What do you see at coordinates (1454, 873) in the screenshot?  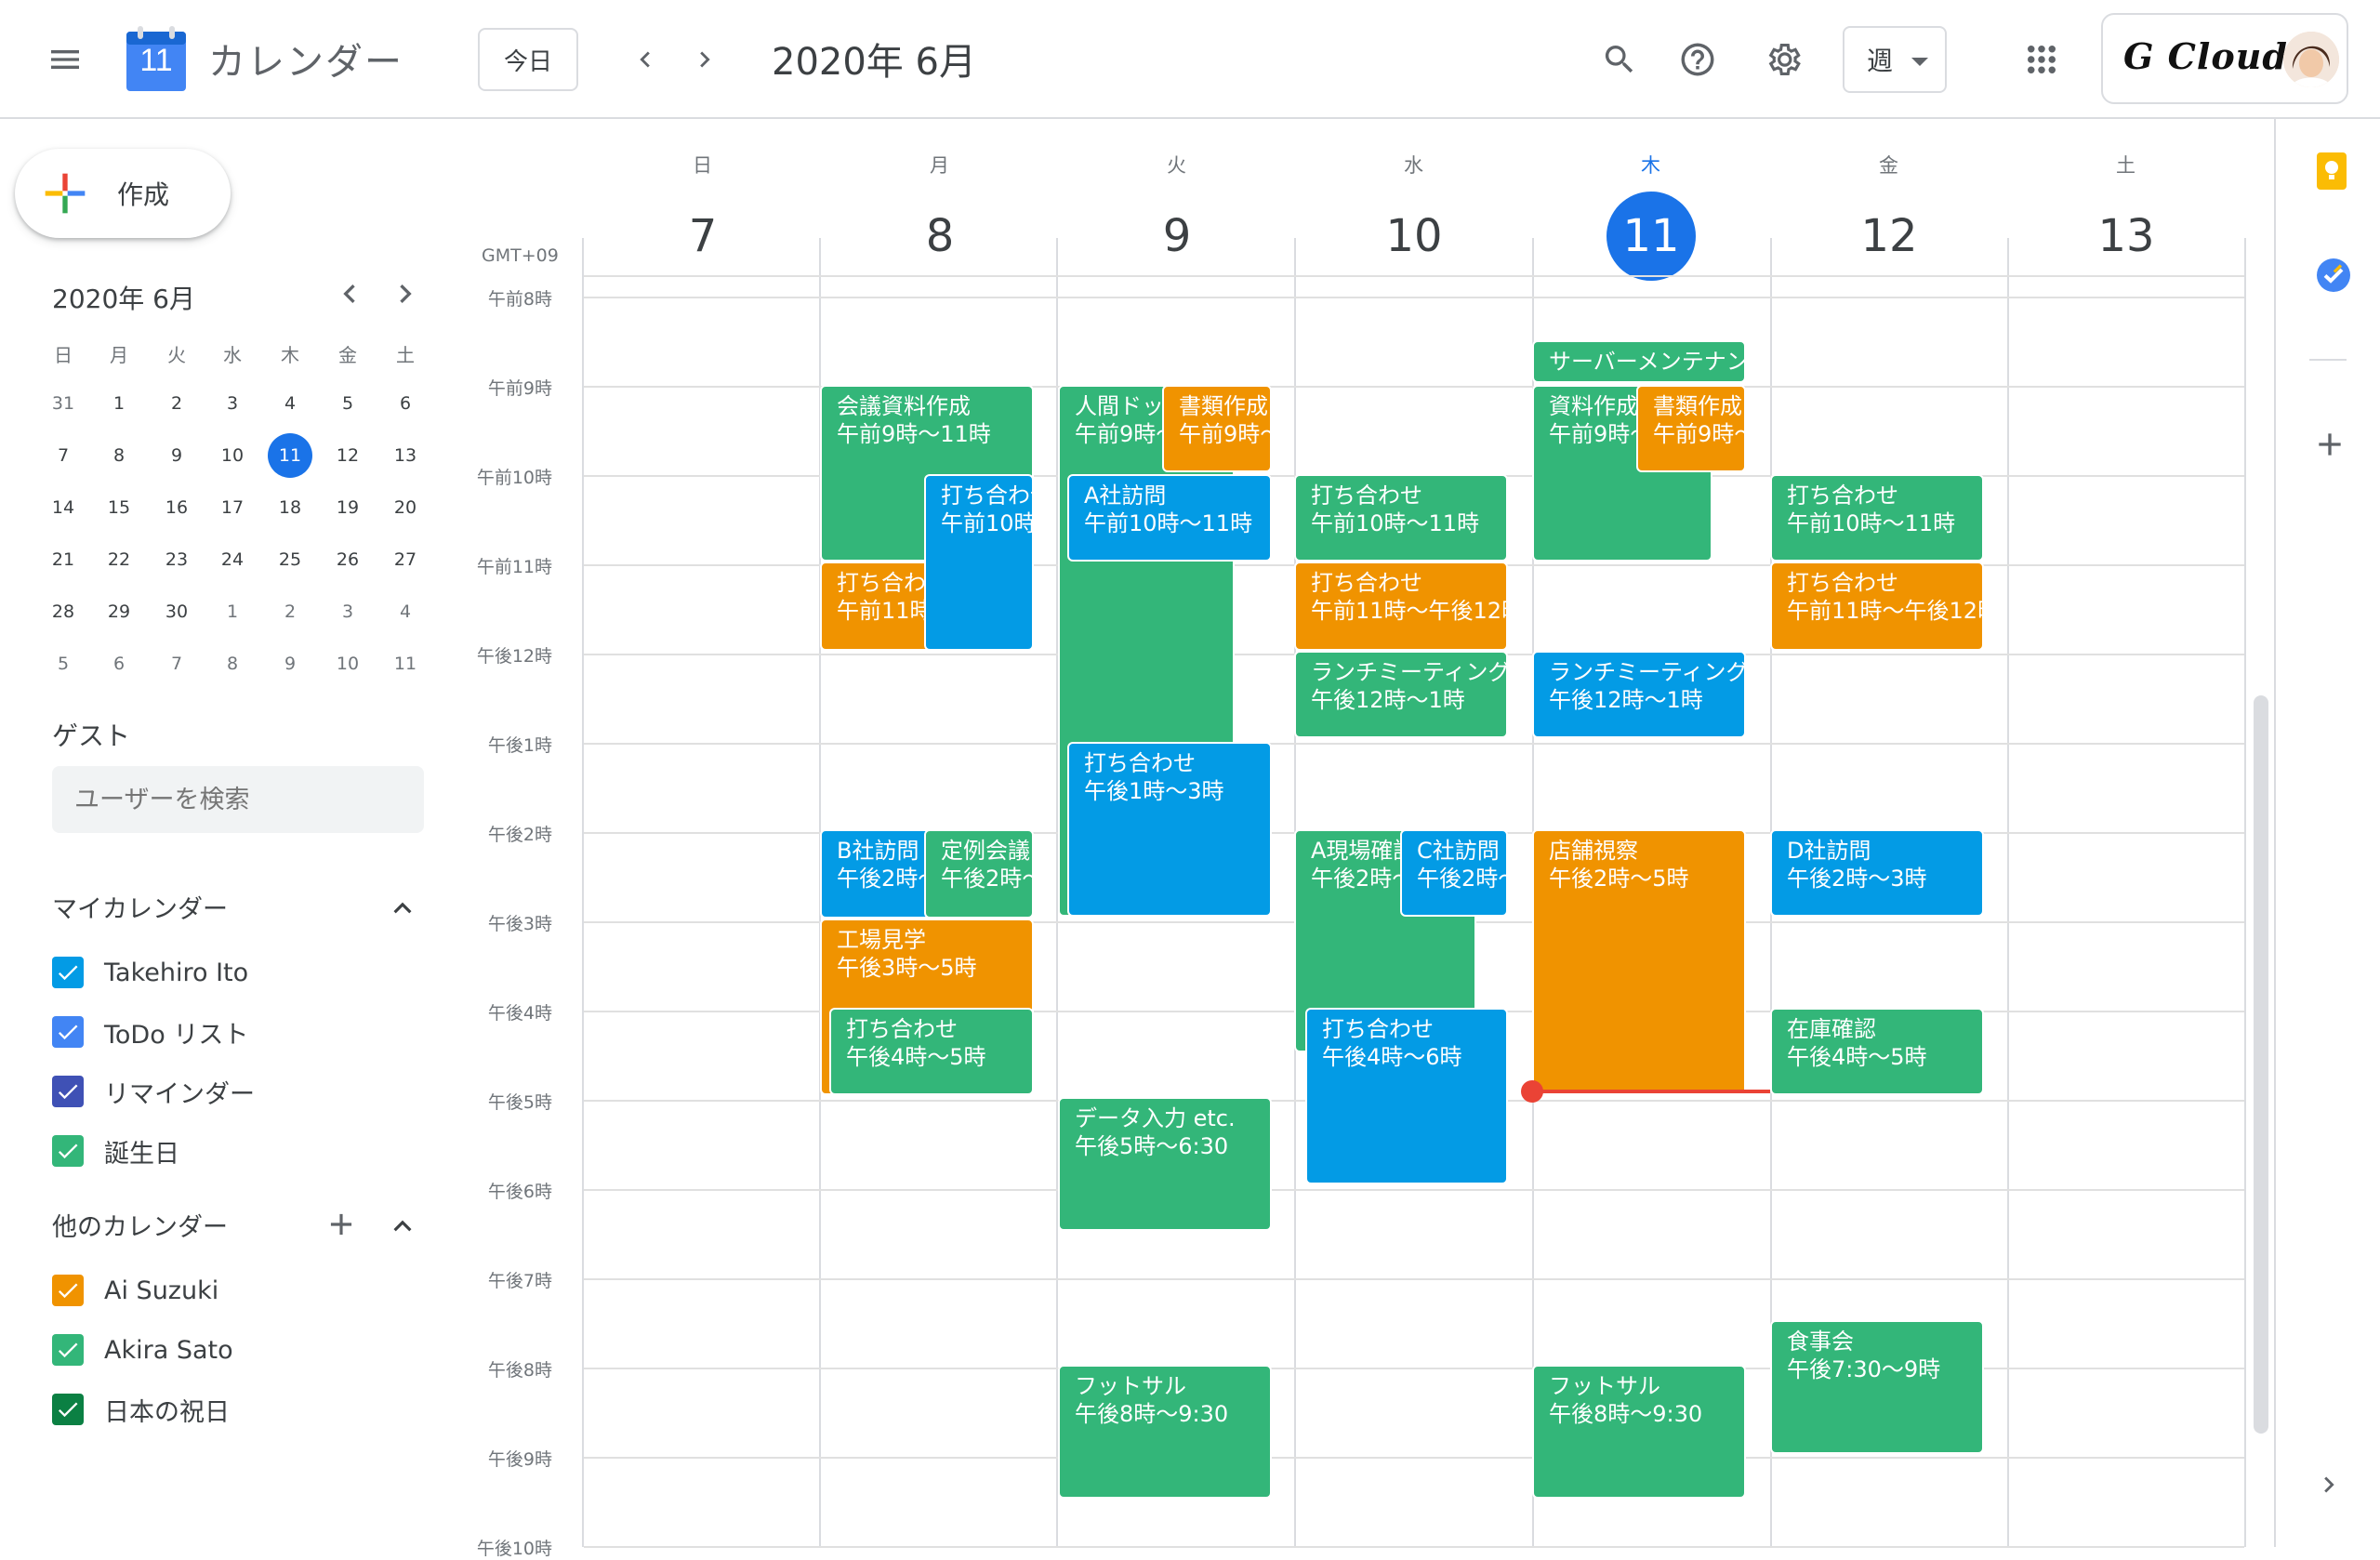 I see `calendar-event: C社訪問午後2時〜` at bounding box center [1454, 873].